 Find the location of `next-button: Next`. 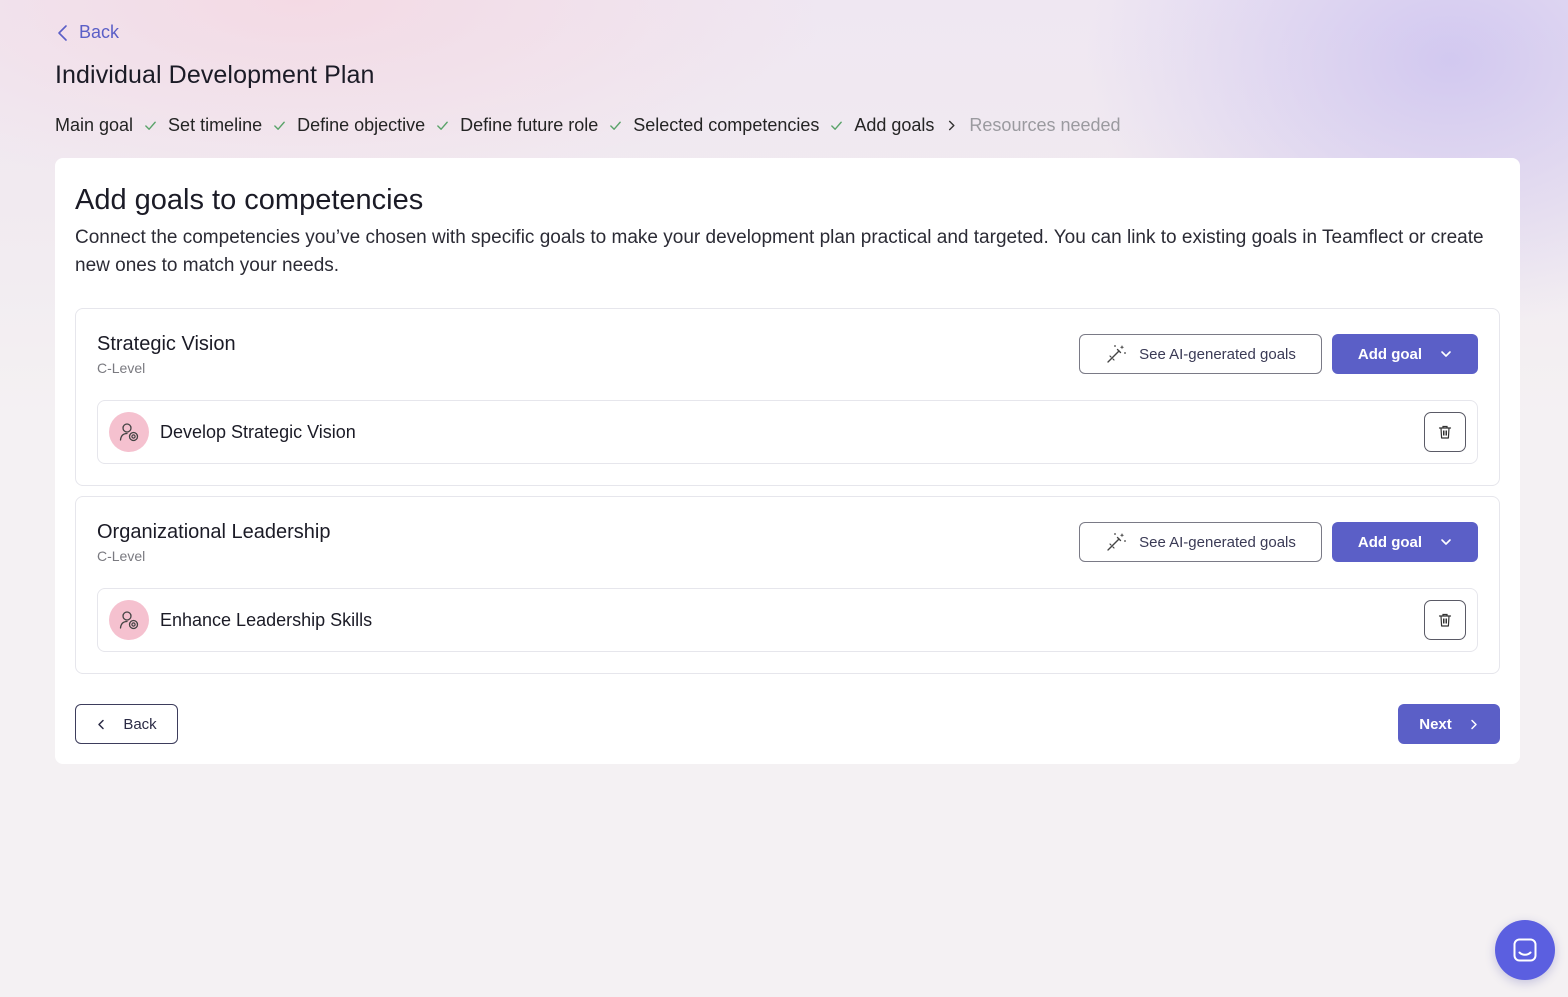

next-button: Next is located at coordinates (1449, 724).